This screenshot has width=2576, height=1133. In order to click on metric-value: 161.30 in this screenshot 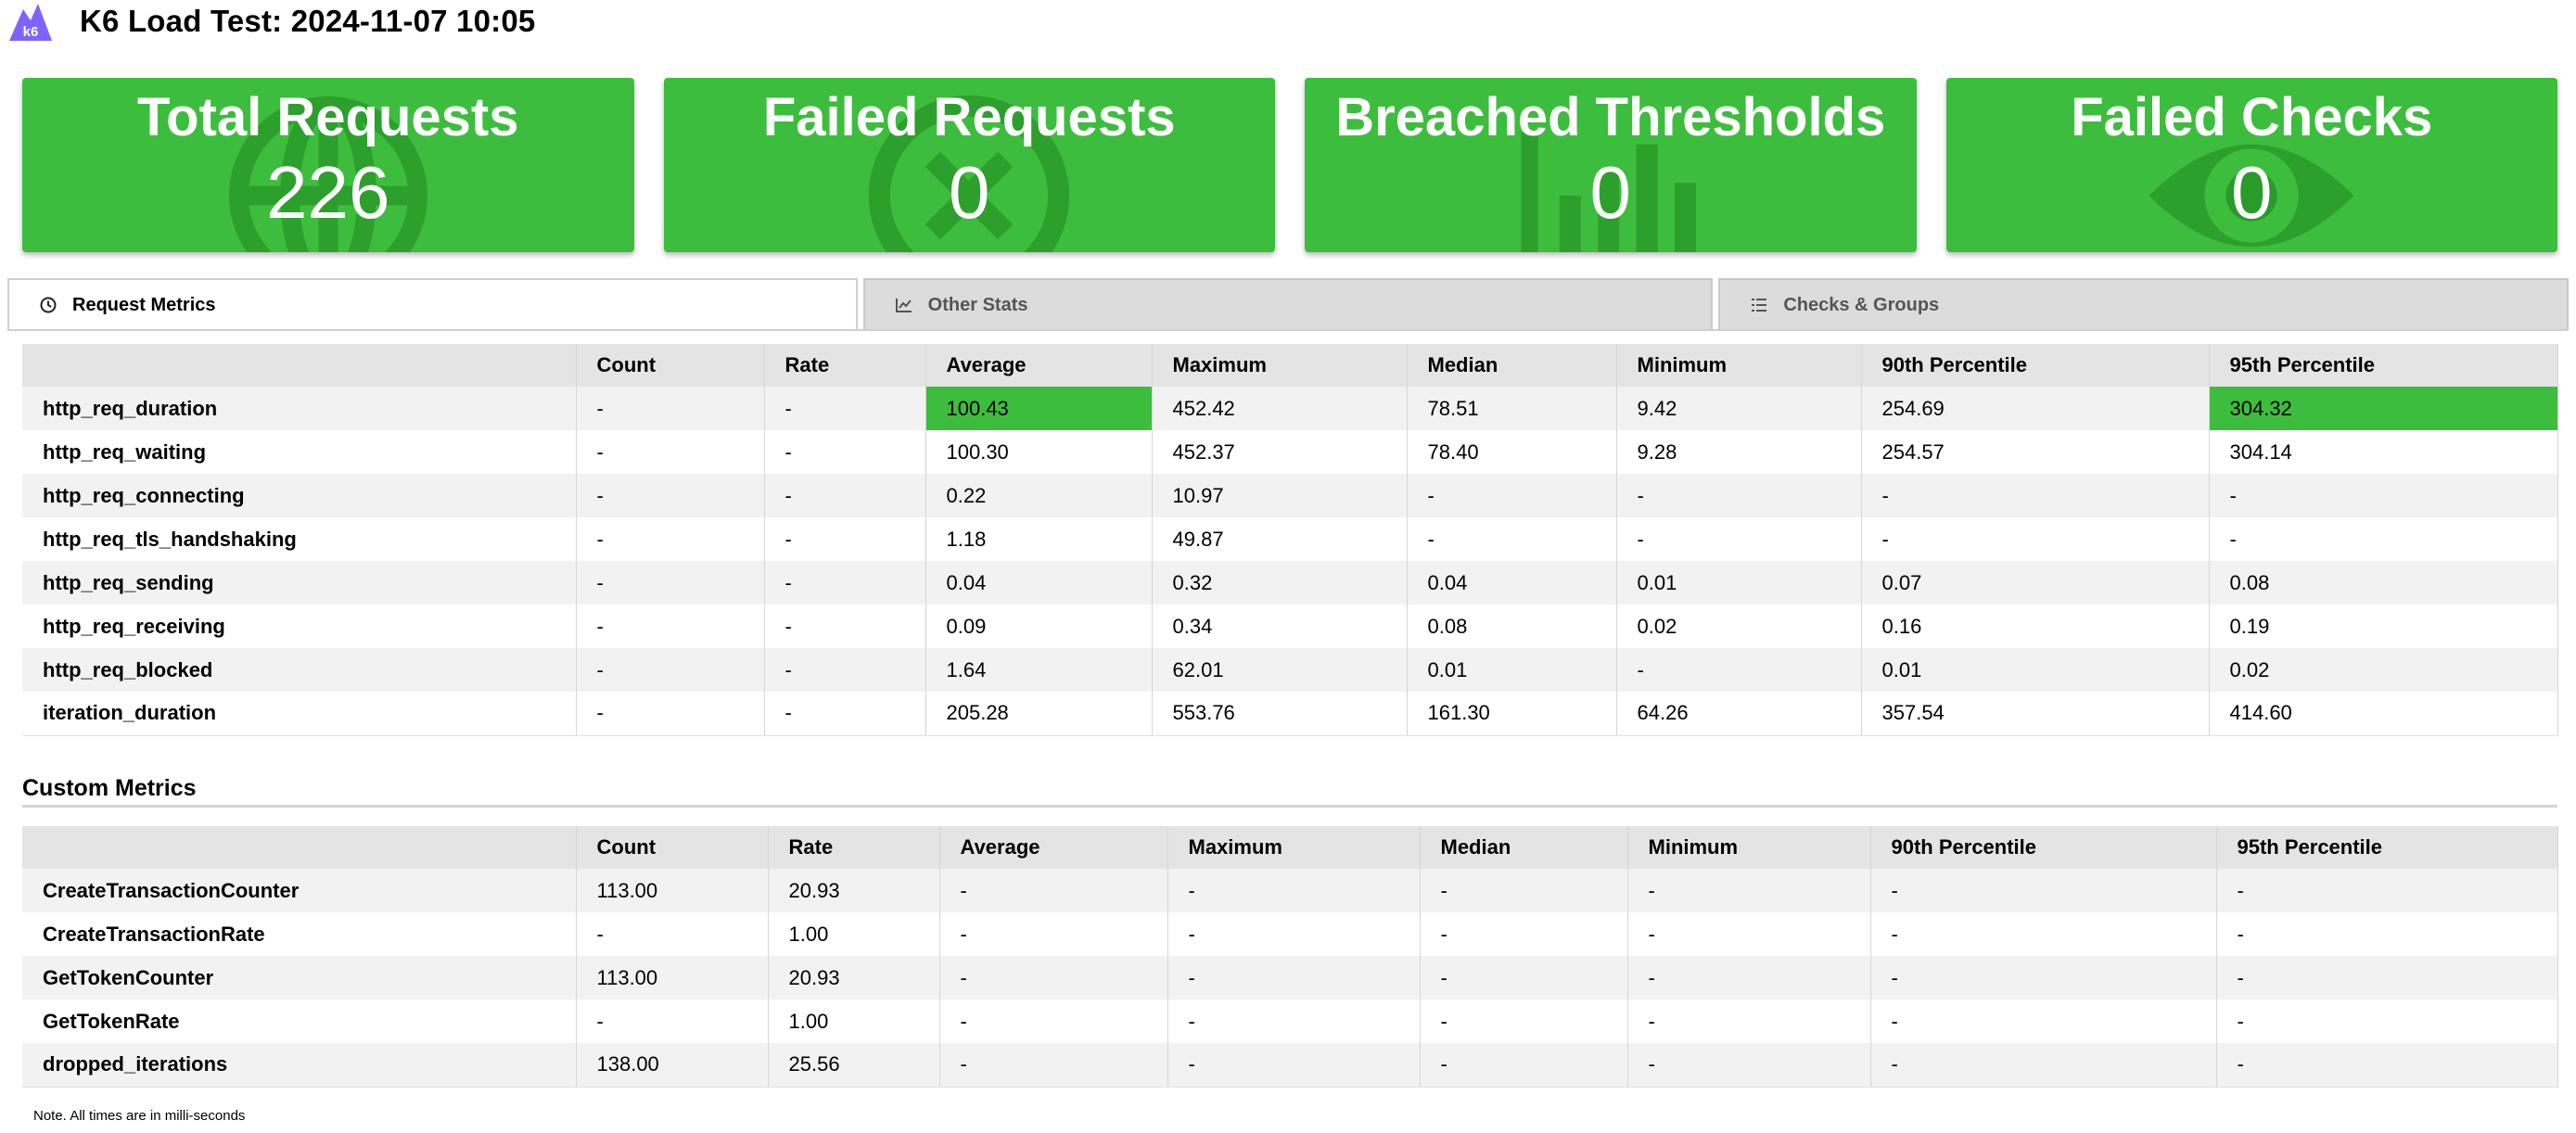, I will do `click(1512, 714)`.